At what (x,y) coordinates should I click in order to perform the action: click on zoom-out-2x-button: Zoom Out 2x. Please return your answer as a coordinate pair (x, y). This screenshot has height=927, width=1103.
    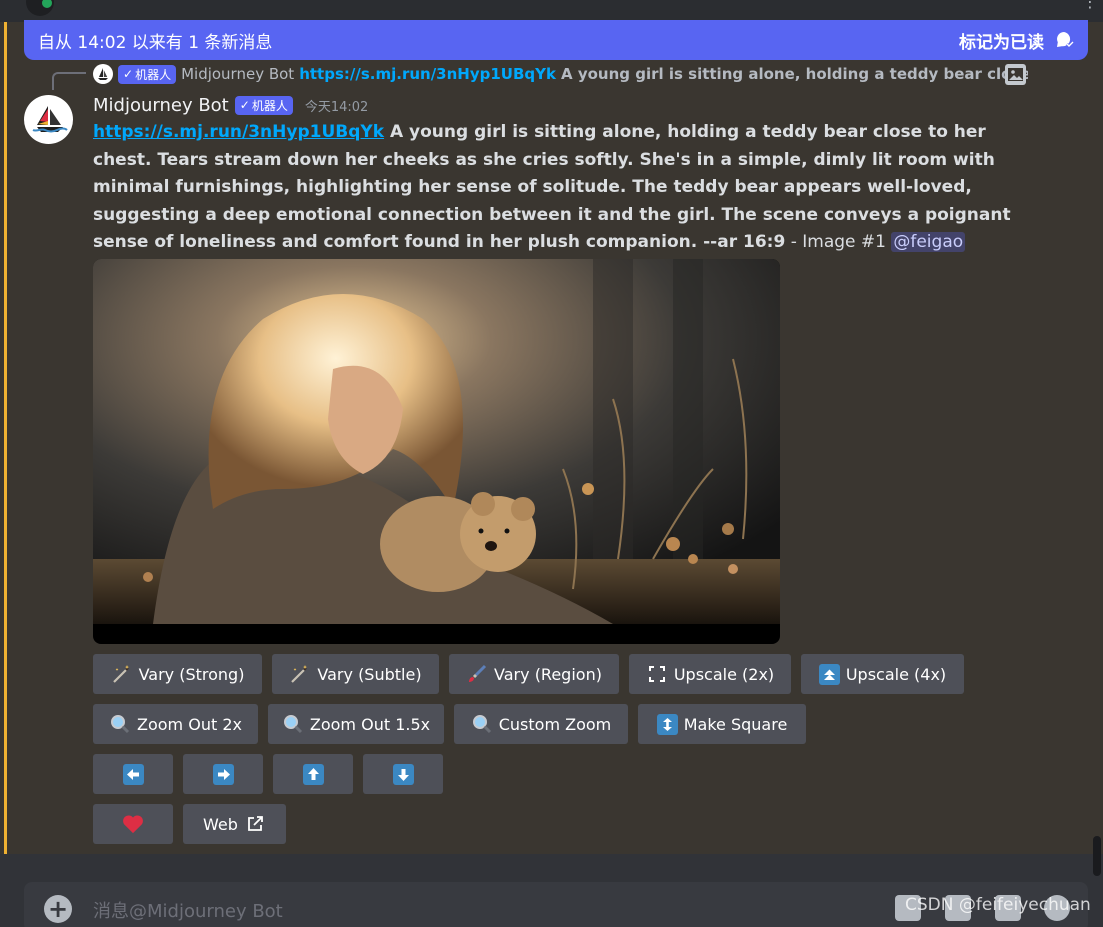
    Looking at the image, I should click on (175, 724).